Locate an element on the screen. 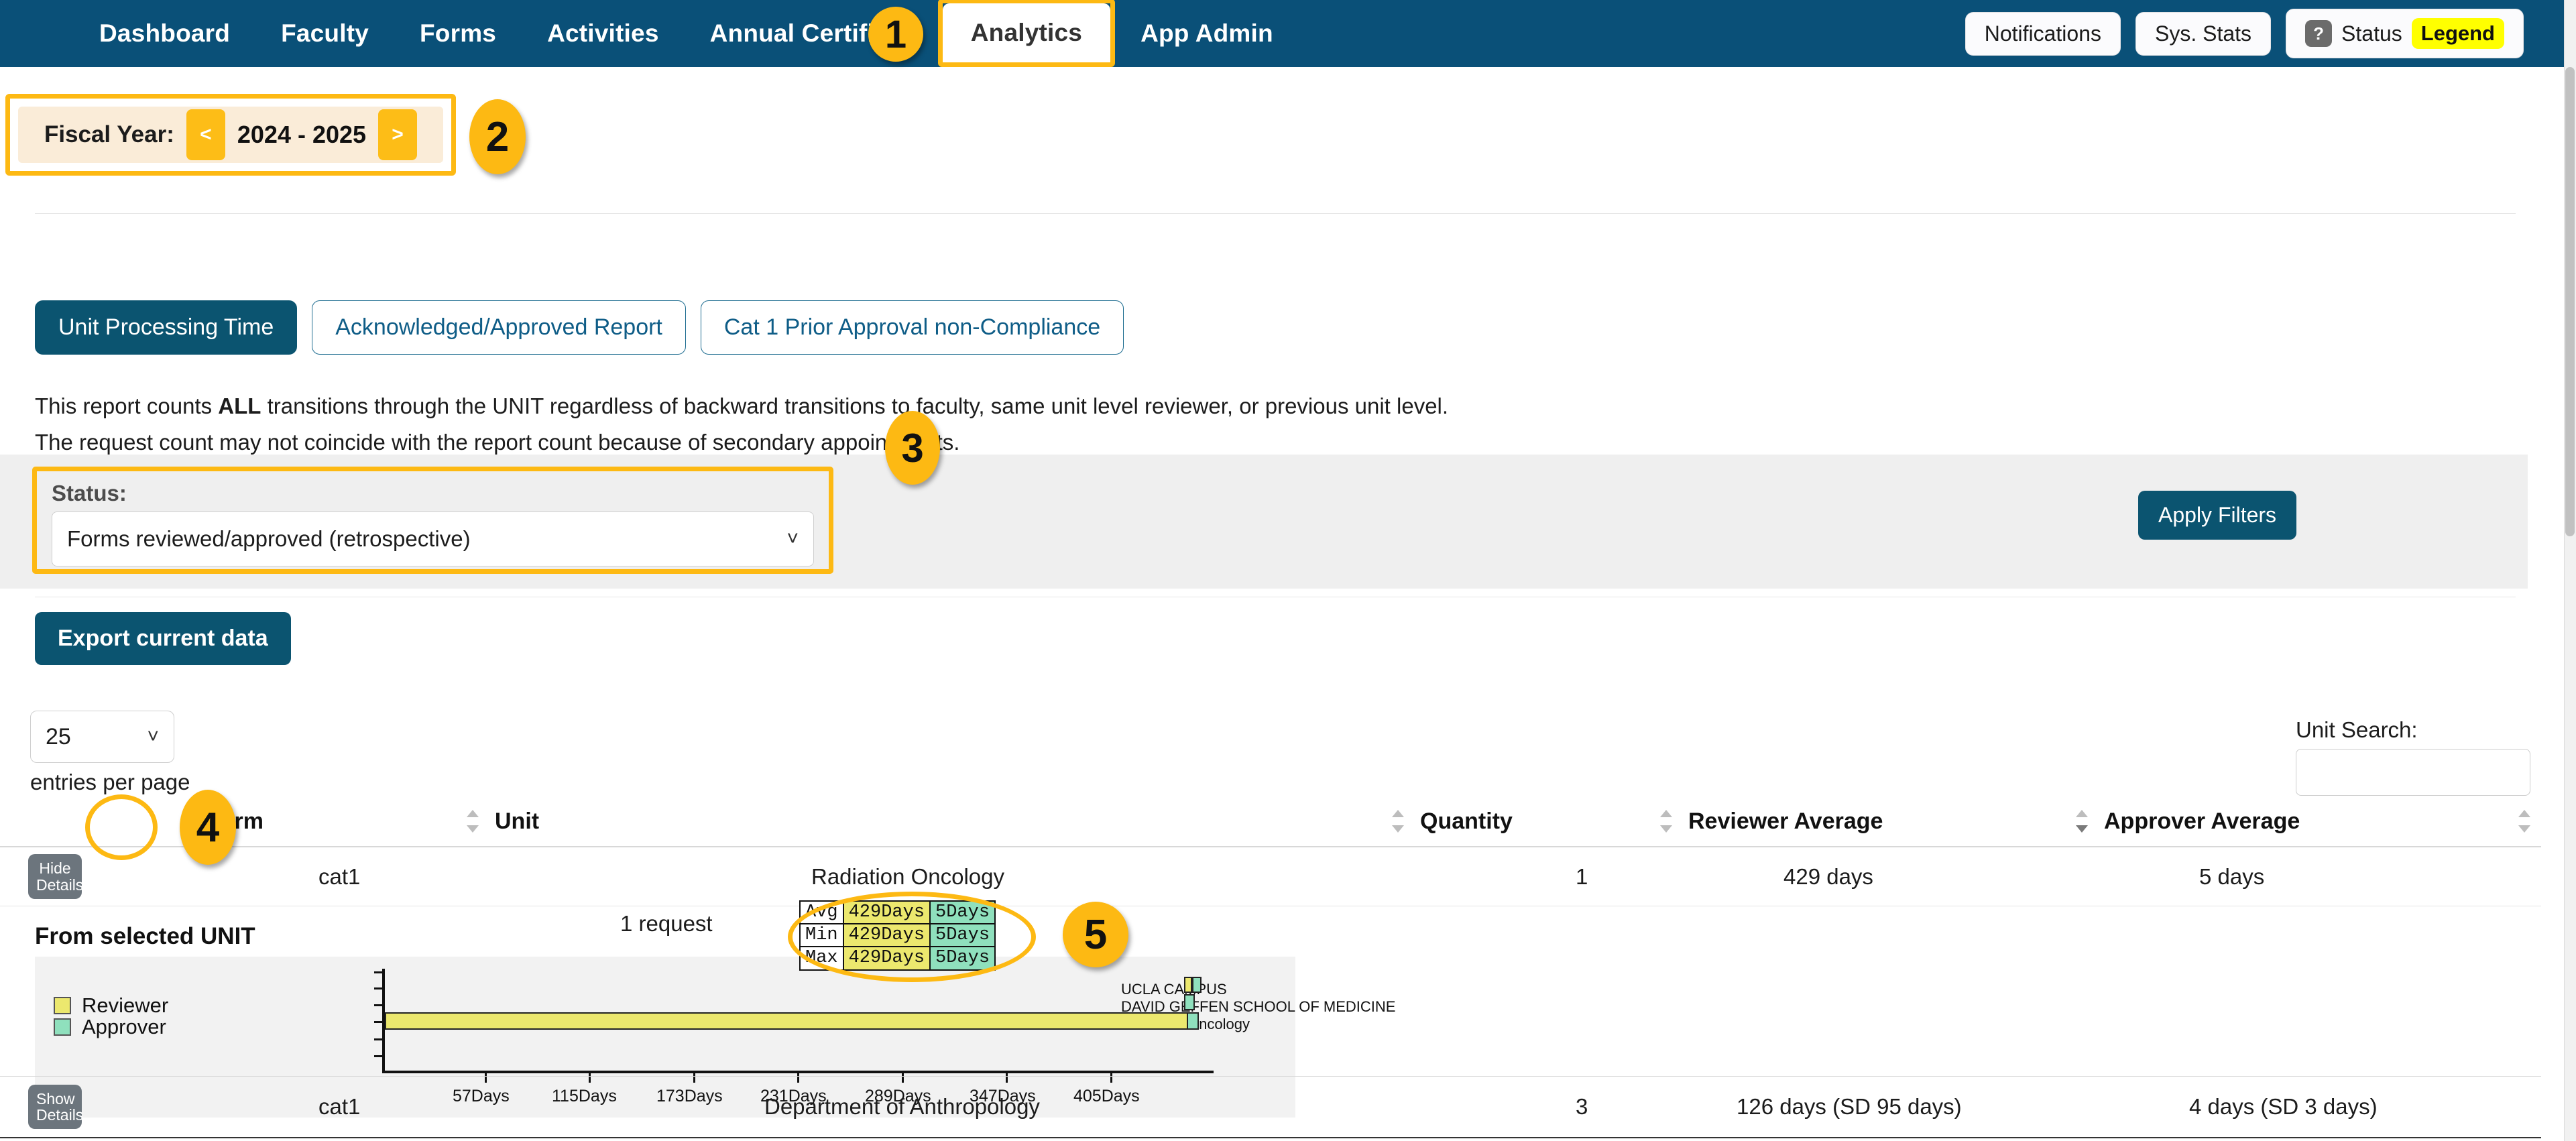  table-cell-reviewer-average: 126 days (SD 95 days) is located at coordinates (1849, 1106).